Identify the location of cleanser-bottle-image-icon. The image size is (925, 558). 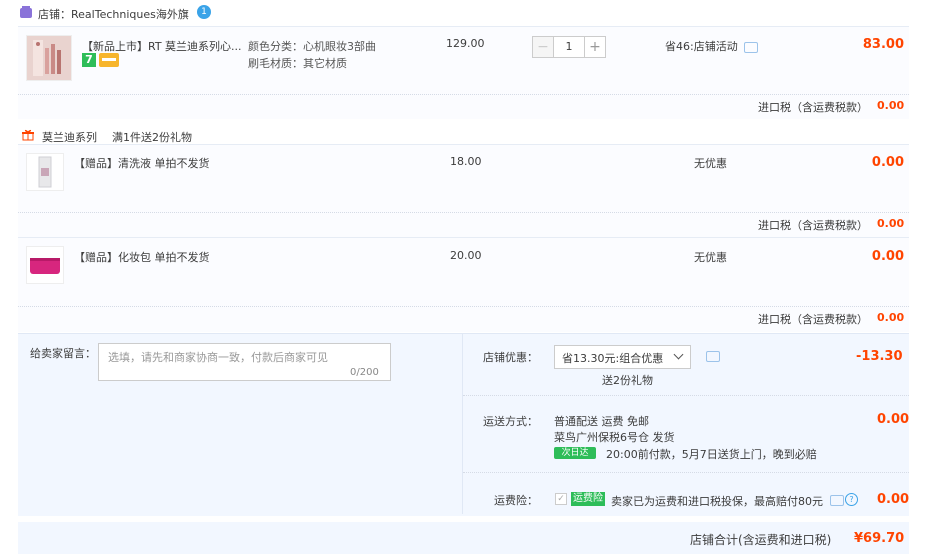
(45, 172).